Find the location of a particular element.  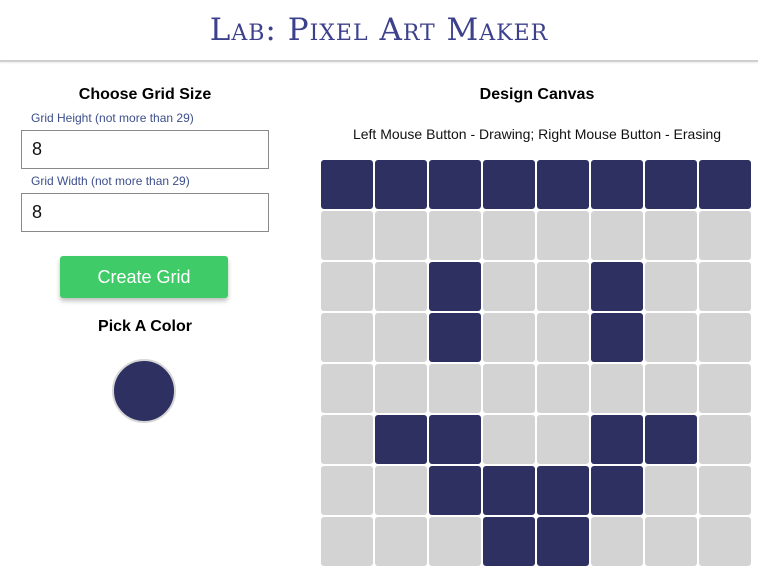

grid-width-label: Grid Width (not more than 29) is located at coordinates (110, 181).